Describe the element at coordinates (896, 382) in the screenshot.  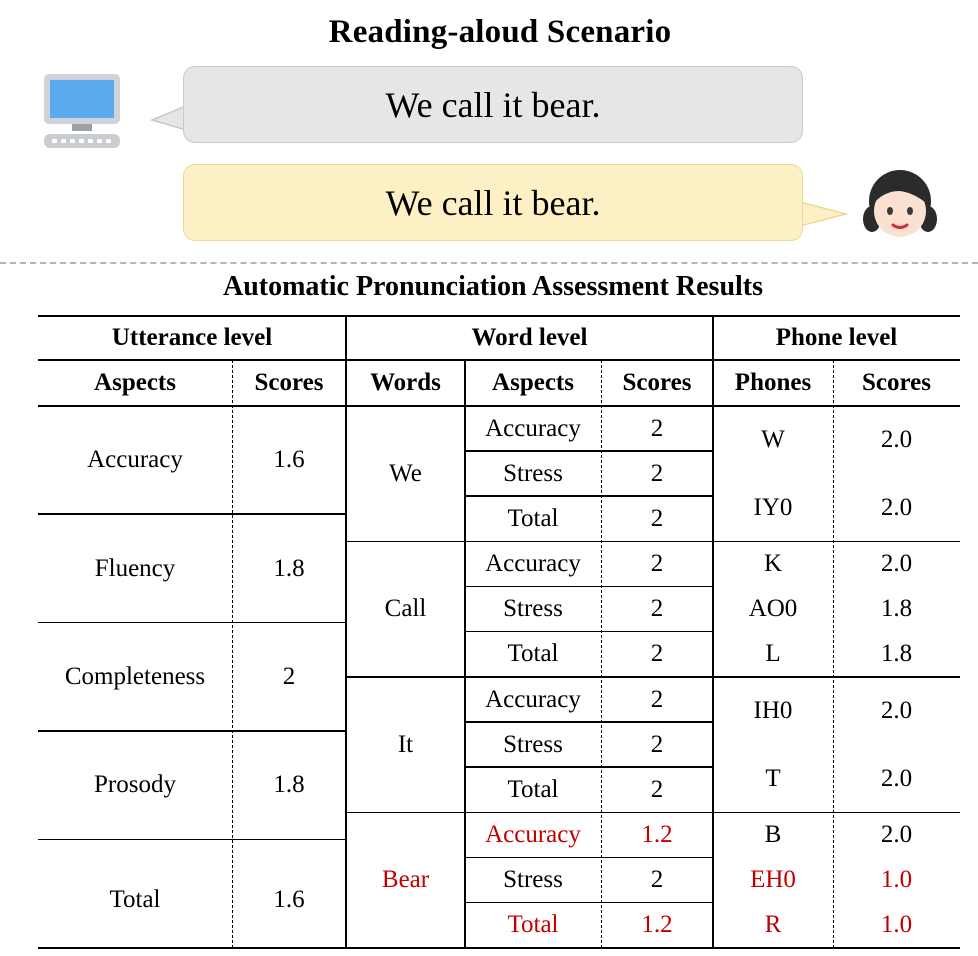
I see `phone-scores-header: Scores` at that location.